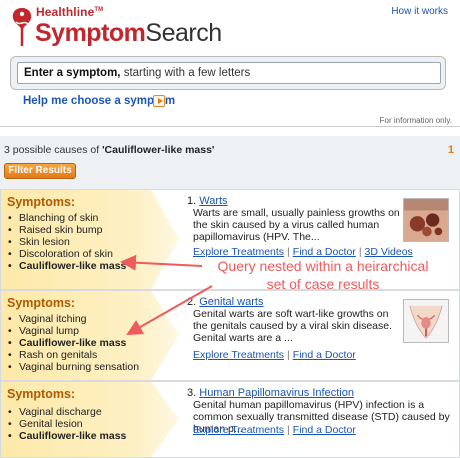  What do you see at coordinates (70, 12) in the screenshot?
I see `brand-name: HealthlineTM` at bounding box center [70, 12].